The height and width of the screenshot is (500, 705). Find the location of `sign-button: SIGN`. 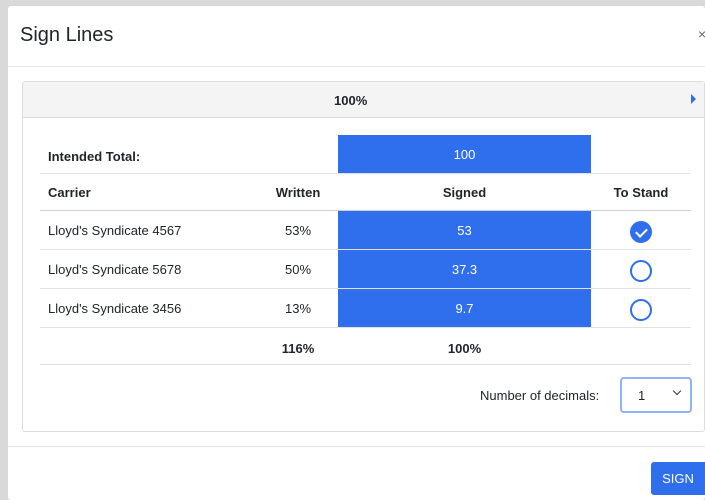

sign-button: SIGN is located at coordinates (678, 478).